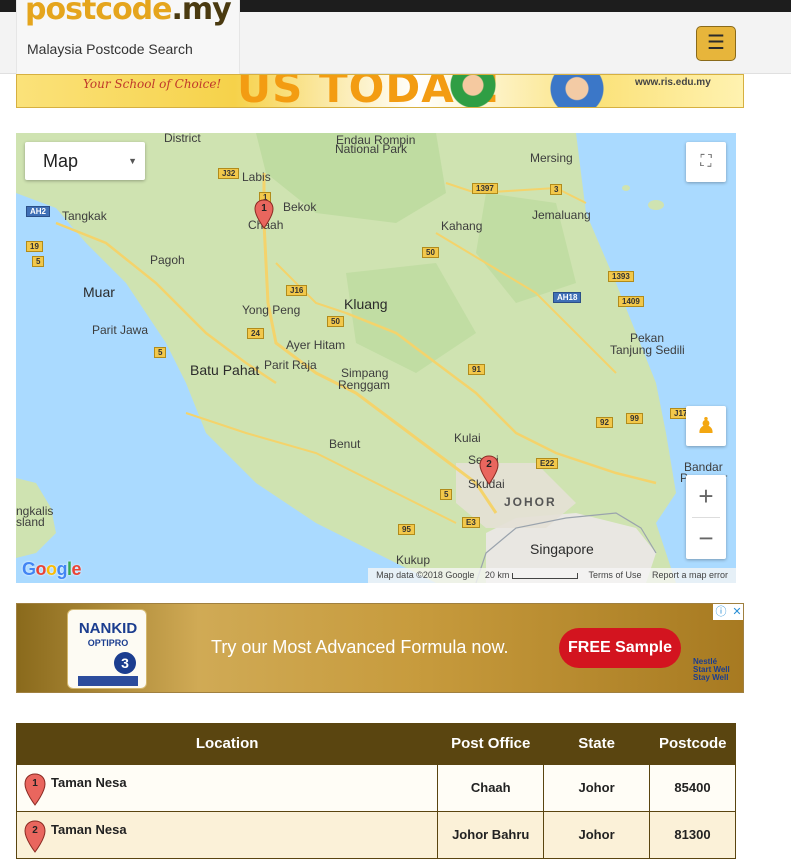  What do you see at coordinates (406, 529) in the screenshot?
I see `road-shield: 95` at bounding box center [406, 529].